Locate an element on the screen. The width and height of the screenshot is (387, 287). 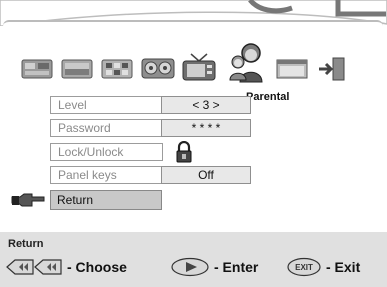
option-row-password: Password * * * * is located at coordinates (155, 128).